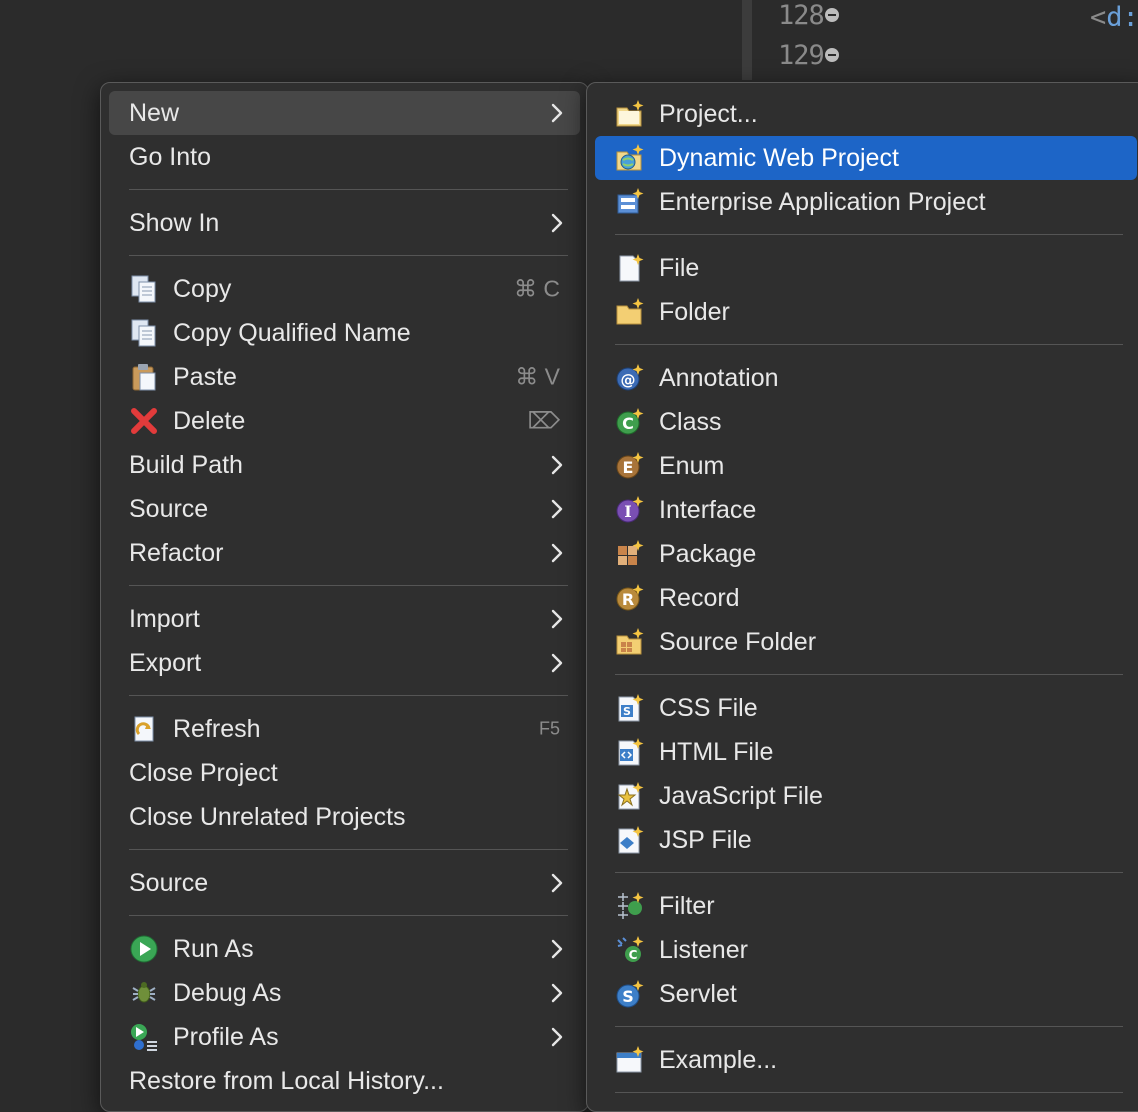 The image size is (1138, 1112). Describe the element at coordinates (866, 752) in the screenshot. I see `submenu-item-html-file: HTML File` at that location.